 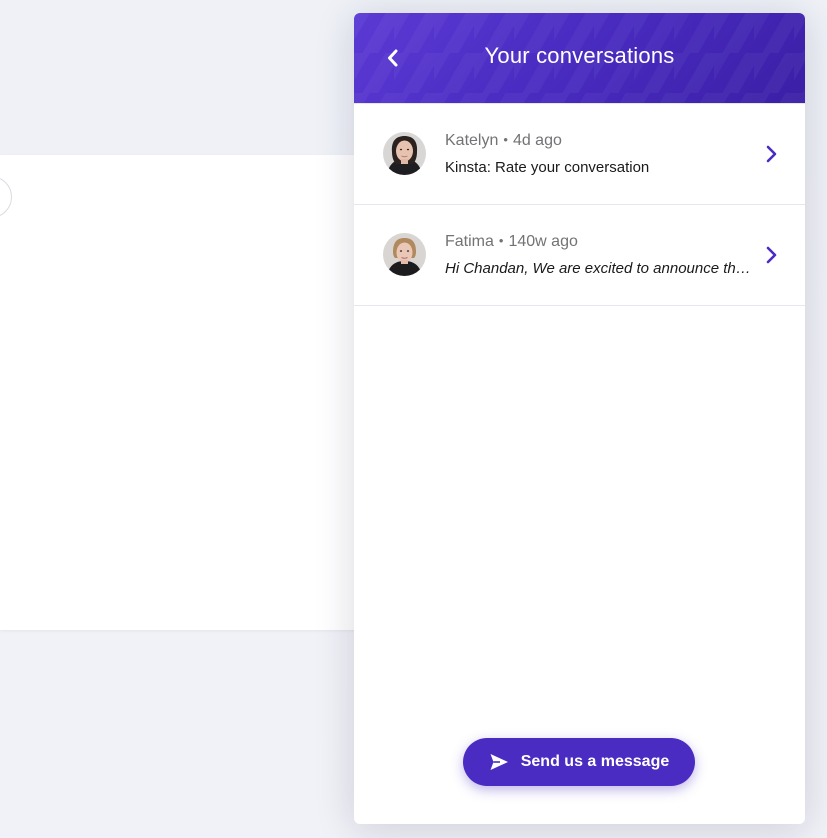 I want to click on send-icon, so click(x=499, y=762).